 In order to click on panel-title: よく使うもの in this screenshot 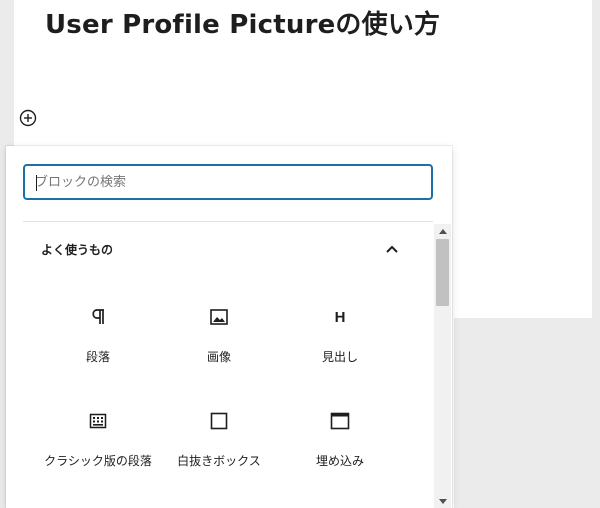, I will do `click(77, 250)`.